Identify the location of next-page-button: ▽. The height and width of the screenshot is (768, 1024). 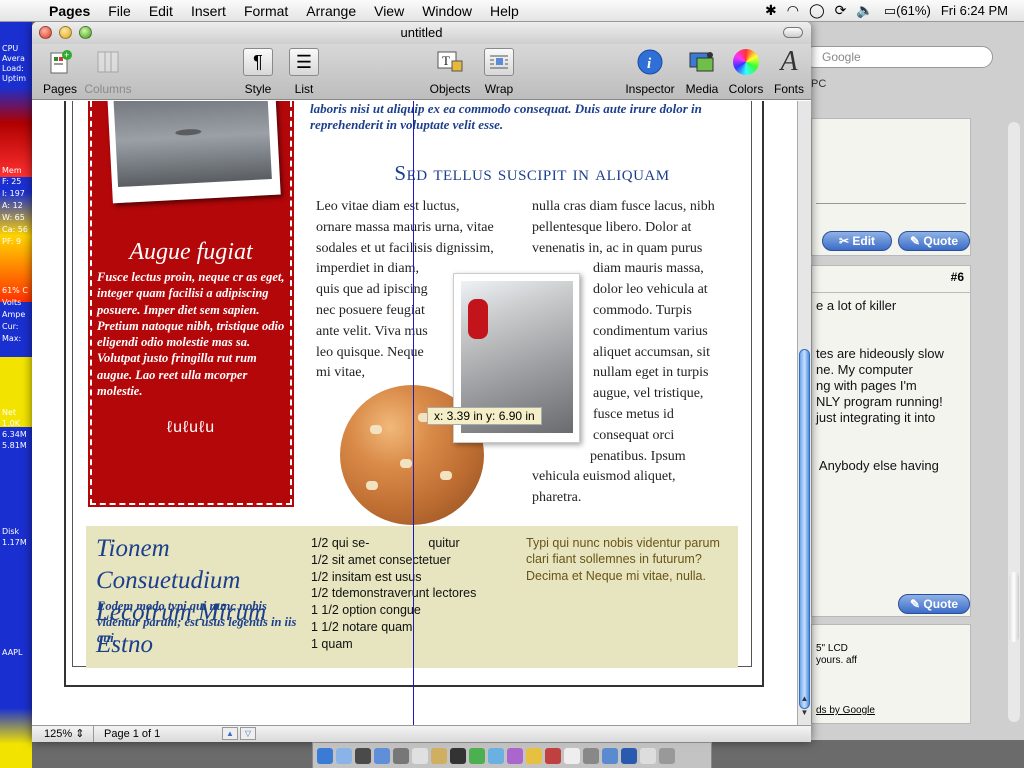
(248, 733).